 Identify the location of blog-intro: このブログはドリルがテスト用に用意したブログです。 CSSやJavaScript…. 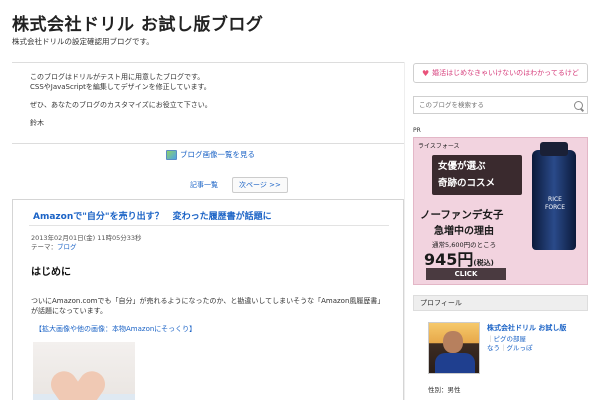
(208, 103).